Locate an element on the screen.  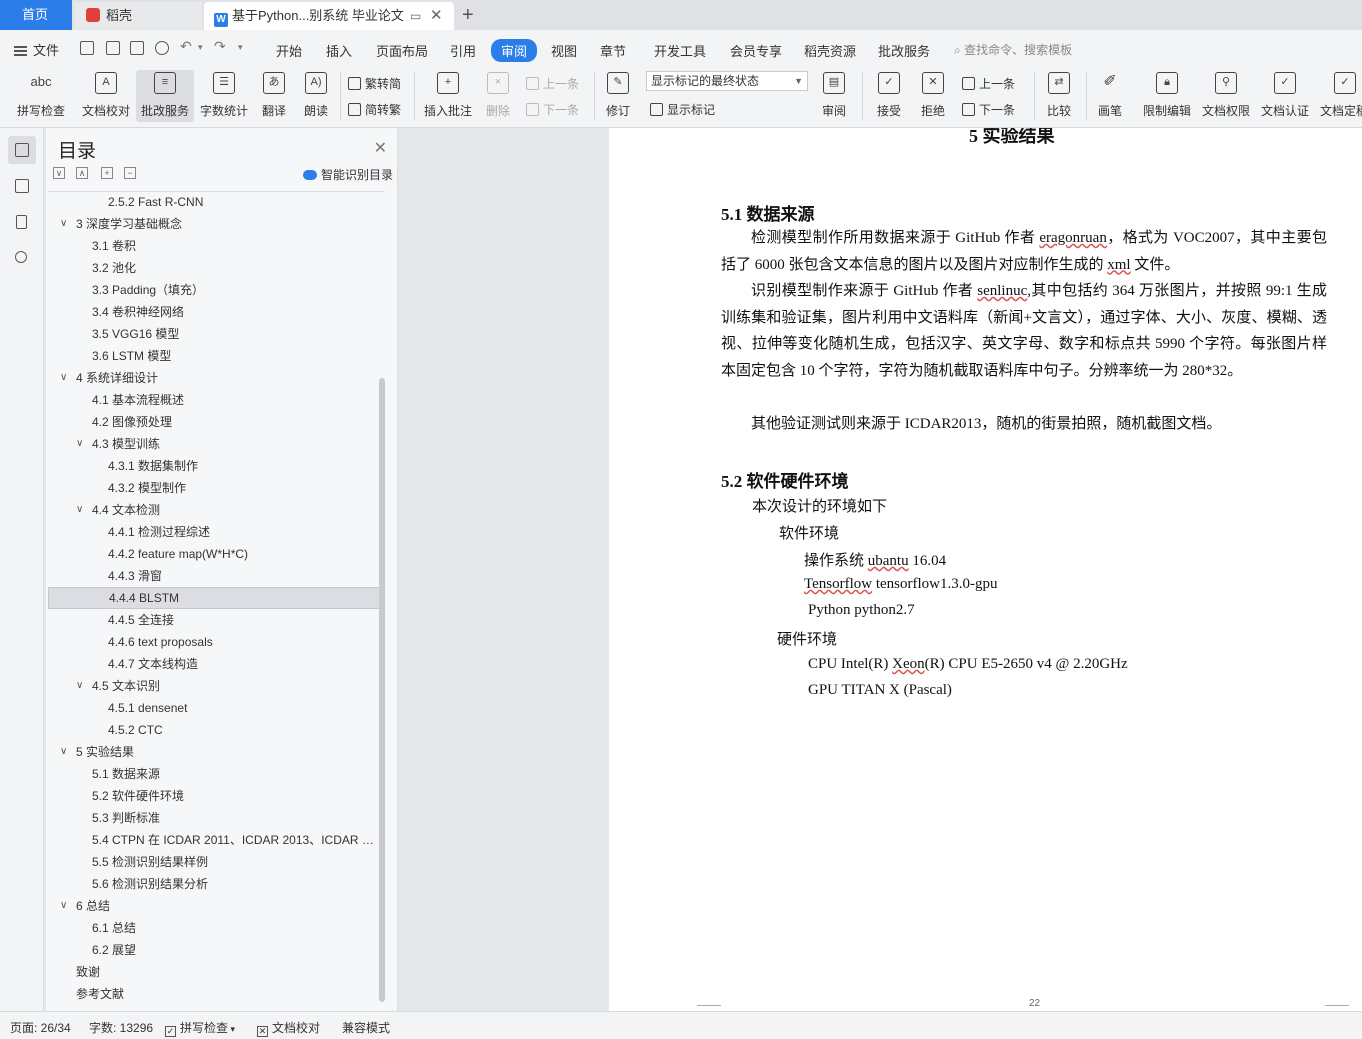
toc-item: 3.5 VGG16 模型 is located at coordinates (214, 334).